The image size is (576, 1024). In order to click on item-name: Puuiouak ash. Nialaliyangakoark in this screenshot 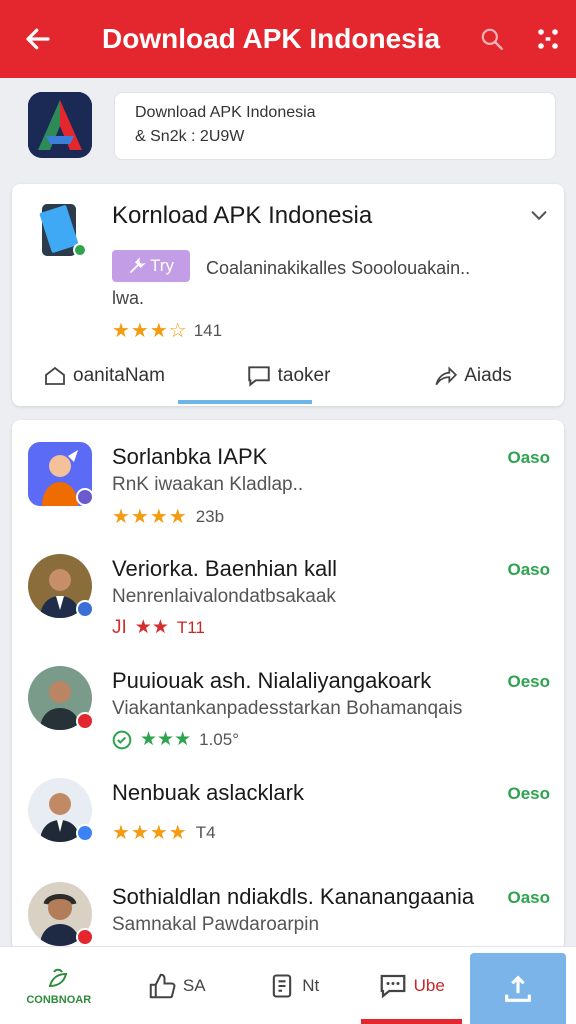, I will do `click(272, 680)`.